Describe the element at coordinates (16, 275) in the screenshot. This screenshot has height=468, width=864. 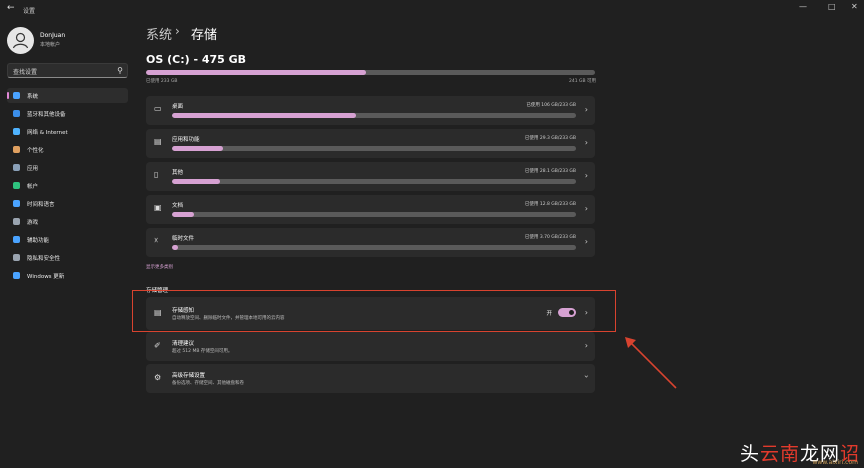
I see `windows-update-icon` at that location.